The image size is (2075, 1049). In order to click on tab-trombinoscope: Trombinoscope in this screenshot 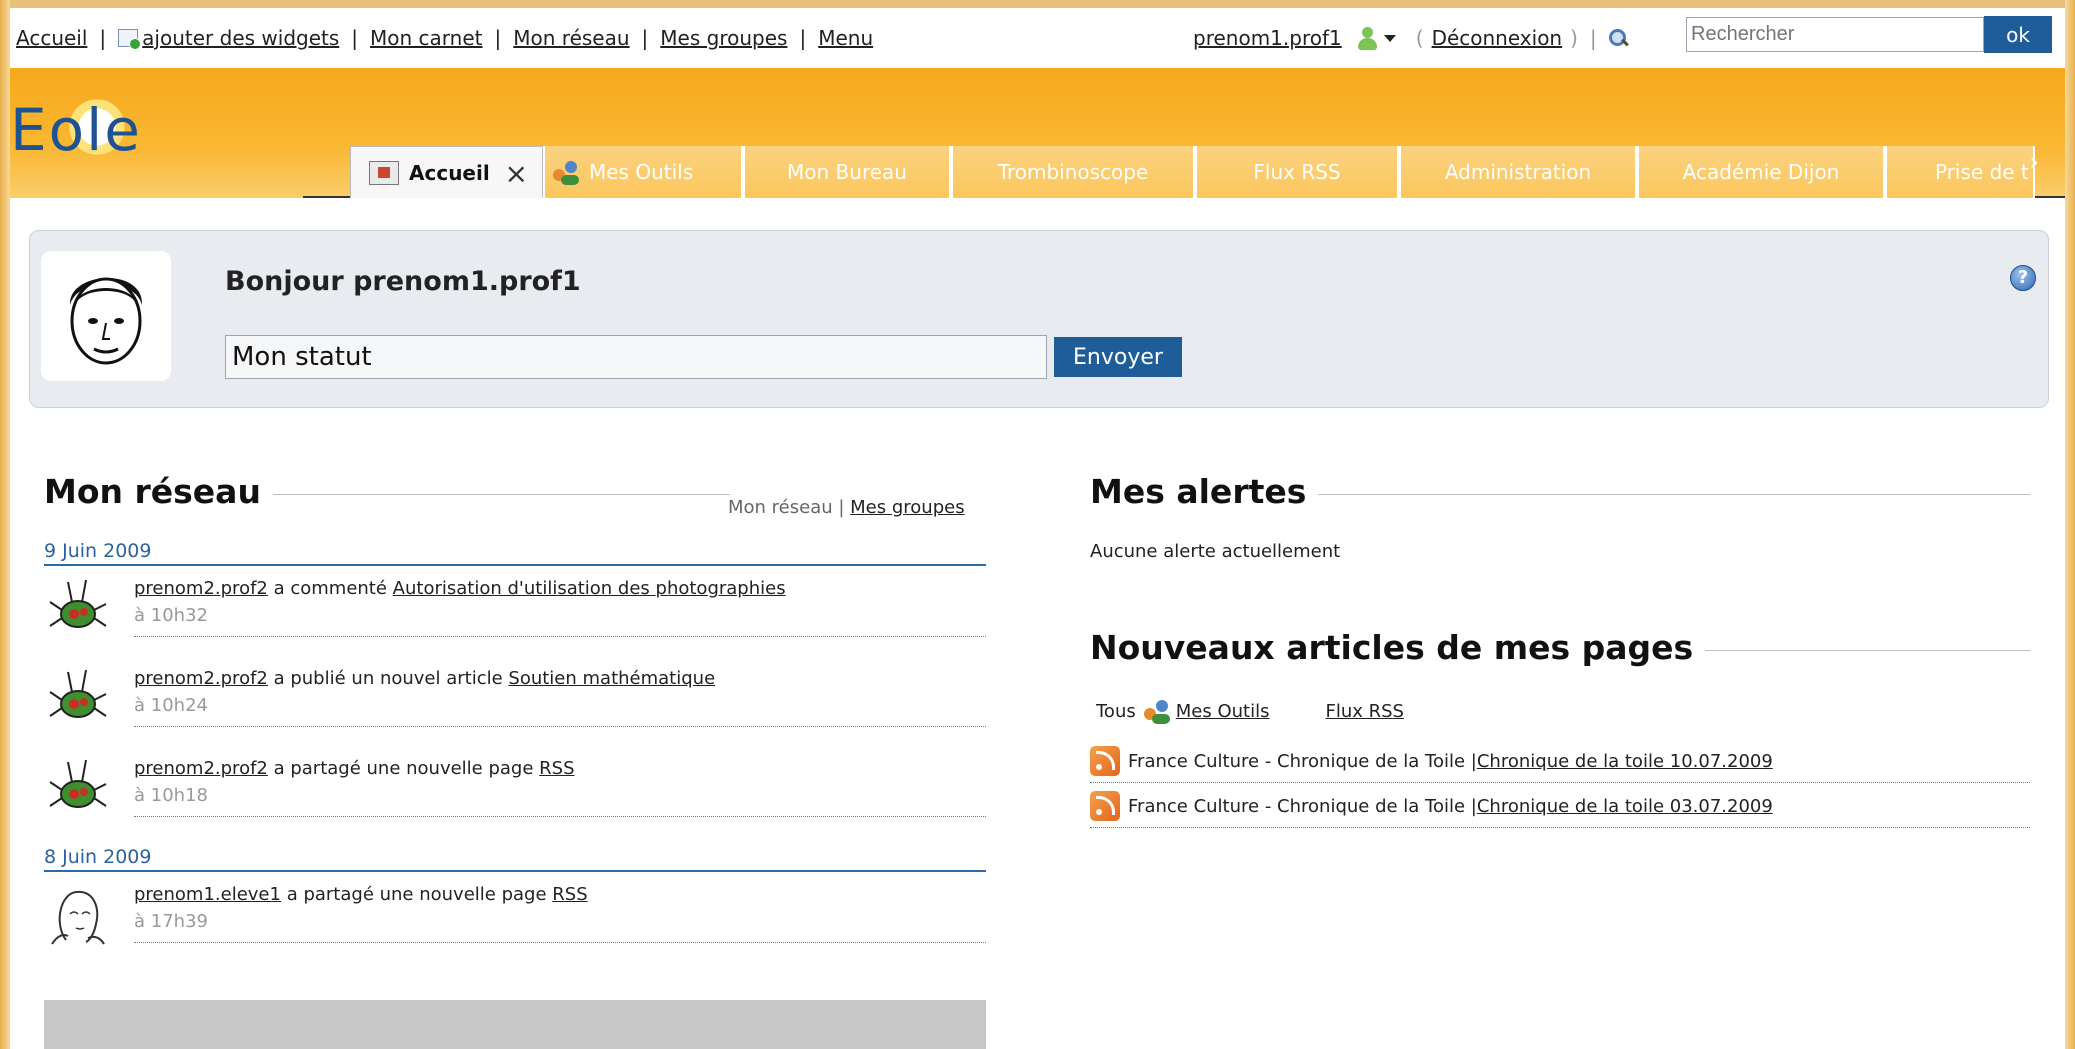, I will do `click(1073, 172)`.